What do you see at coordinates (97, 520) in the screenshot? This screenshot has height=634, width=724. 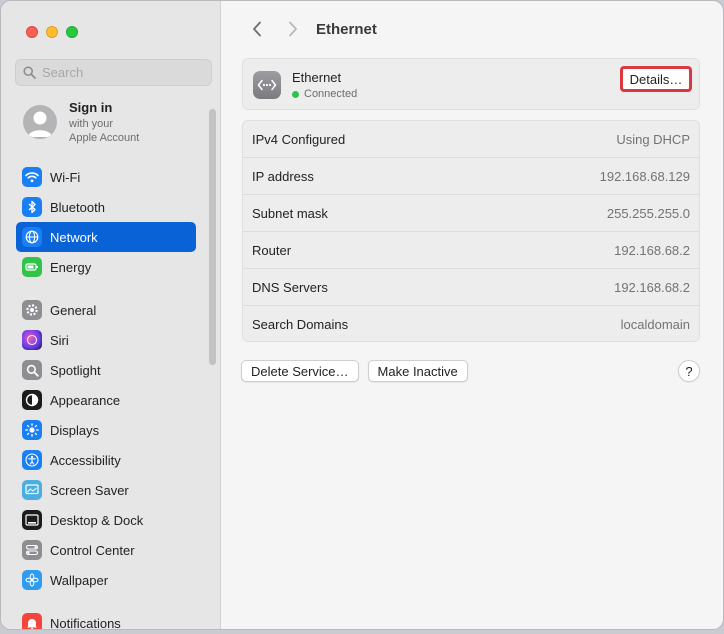 I see `sidebar-item-label: Desktop & Dock` at bounding box center [97, 520].